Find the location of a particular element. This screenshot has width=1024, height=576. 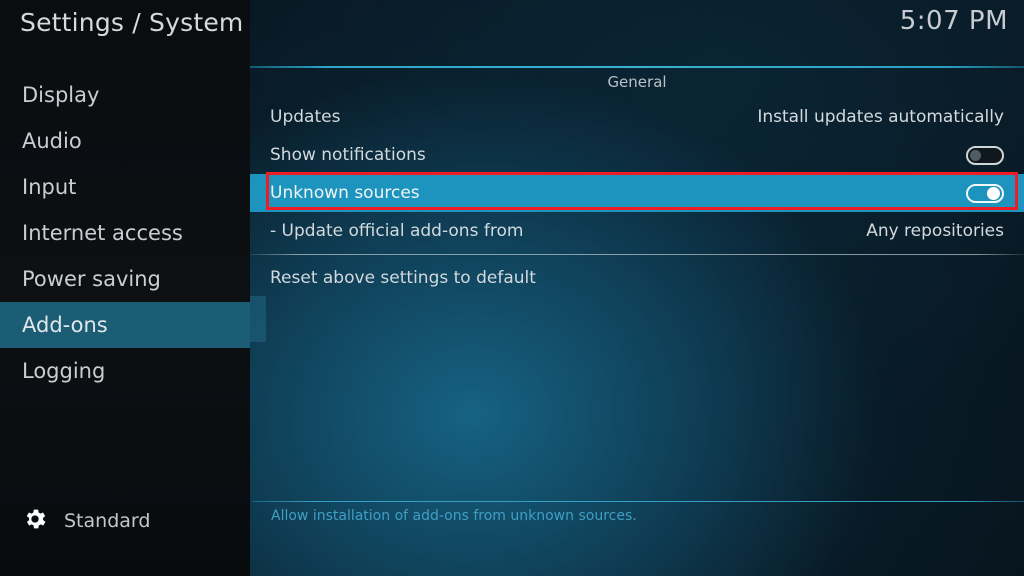

setting-value: Any repositories is located at coordinates (935, 231).